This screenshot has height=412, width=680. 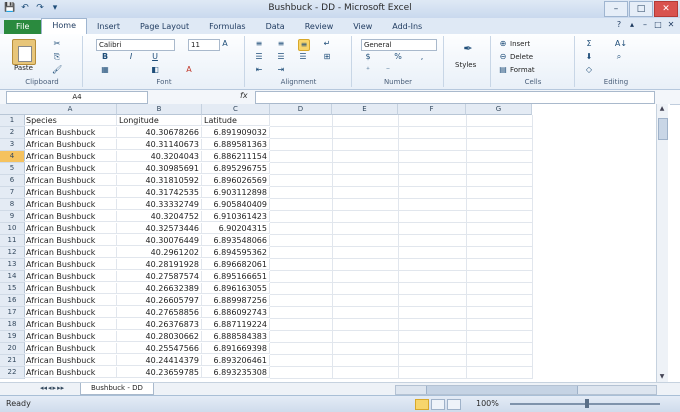 What do you see at coordinates (259, 57) in the screenshot?
I see `align-left-icon: ☰` at bounding box center [259, 57].